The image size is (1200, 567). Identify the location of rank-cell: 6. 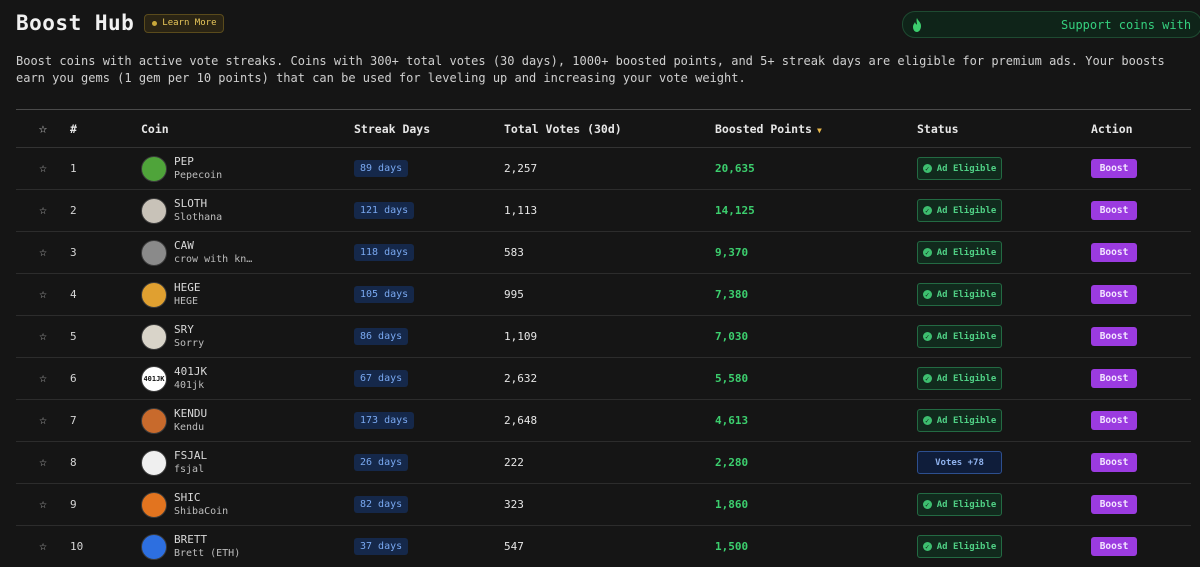
(73, 378).